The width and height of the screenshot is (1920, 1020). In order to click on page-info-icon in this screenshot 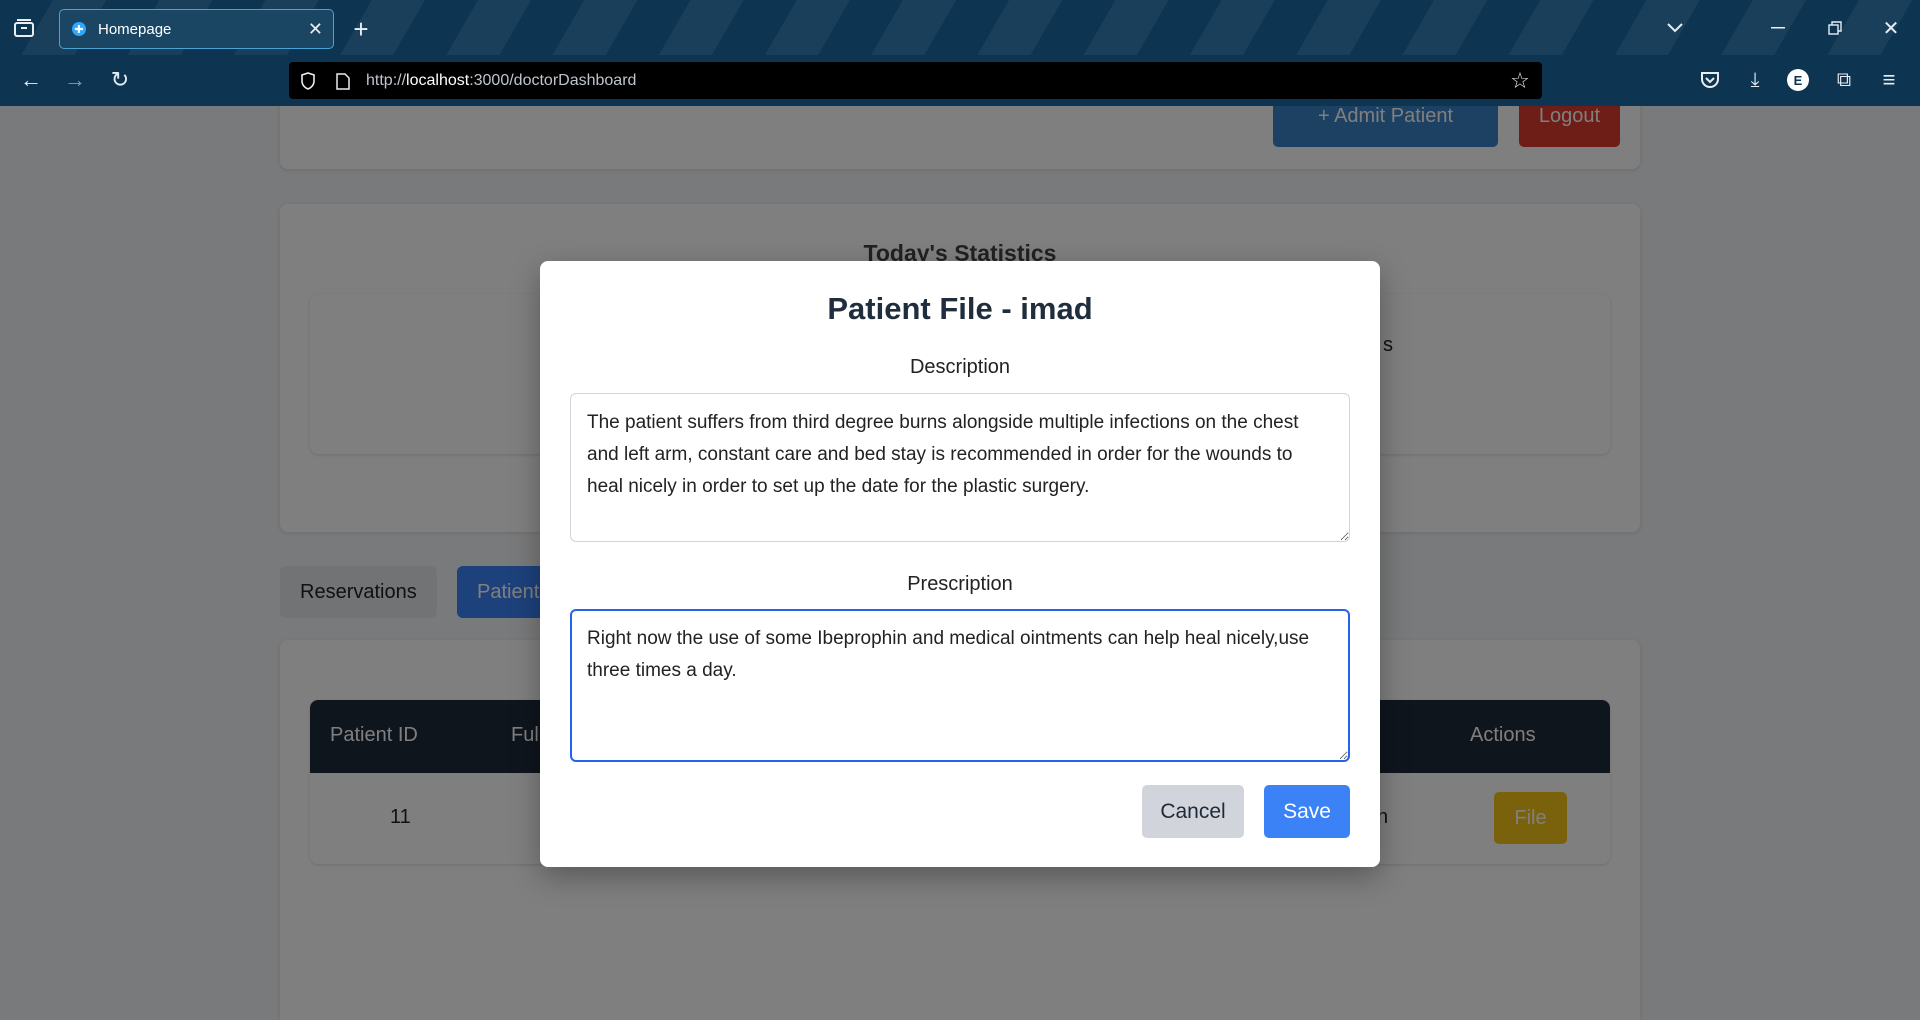, I will do `click(343, 81)`.